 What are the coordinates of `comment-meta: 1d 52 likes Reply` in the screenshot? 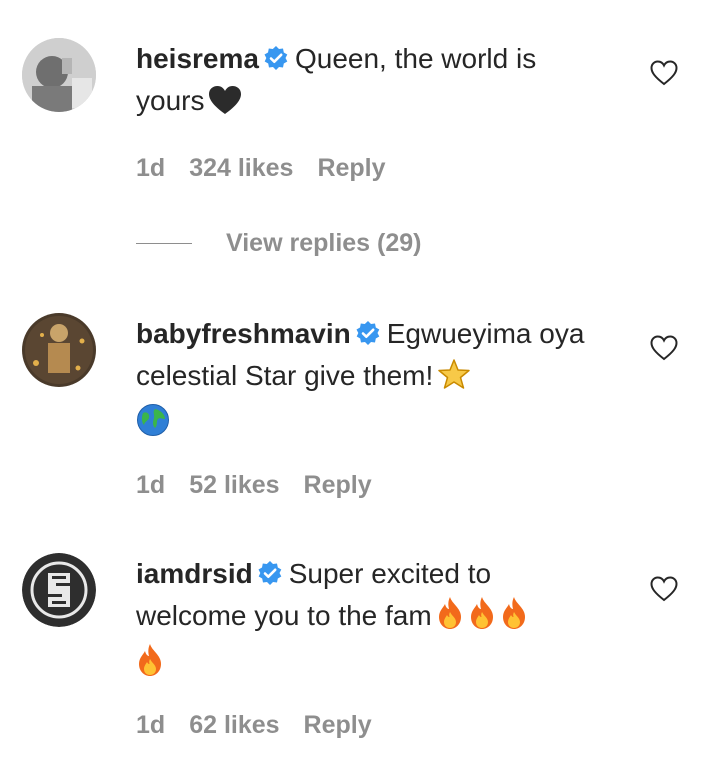 It's located at (266, 485).